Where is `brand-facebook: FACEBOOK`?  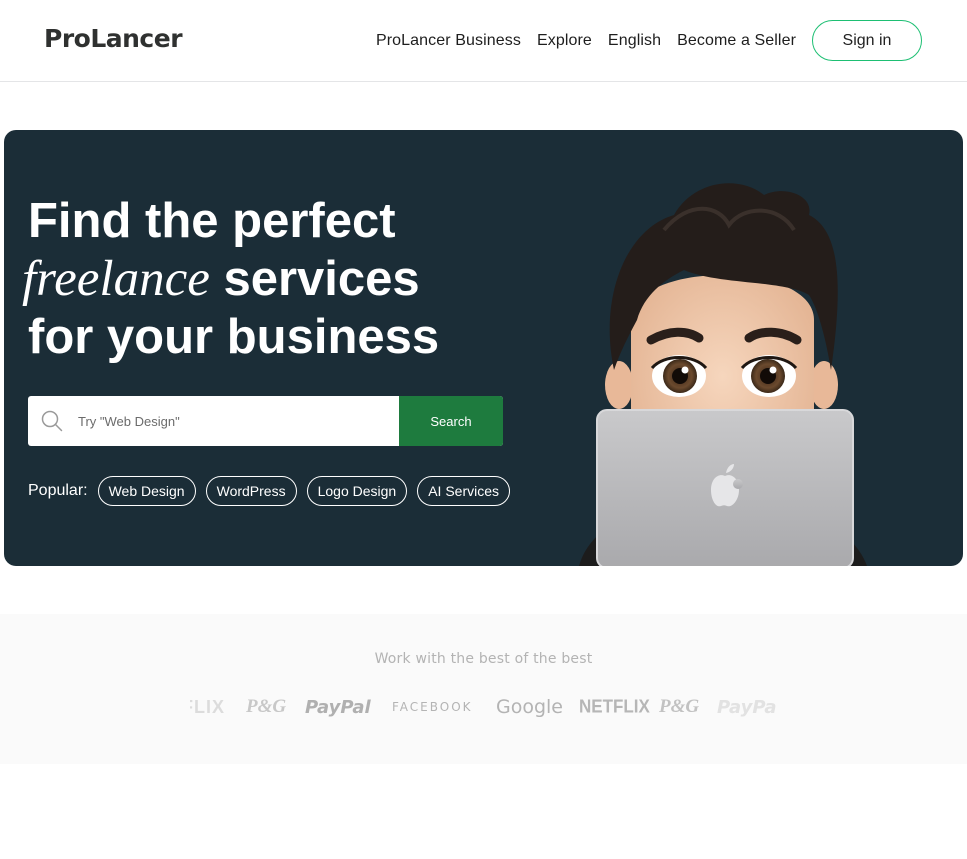 brand-facebook: FACEBOOK is located at coordinates (432, 707).